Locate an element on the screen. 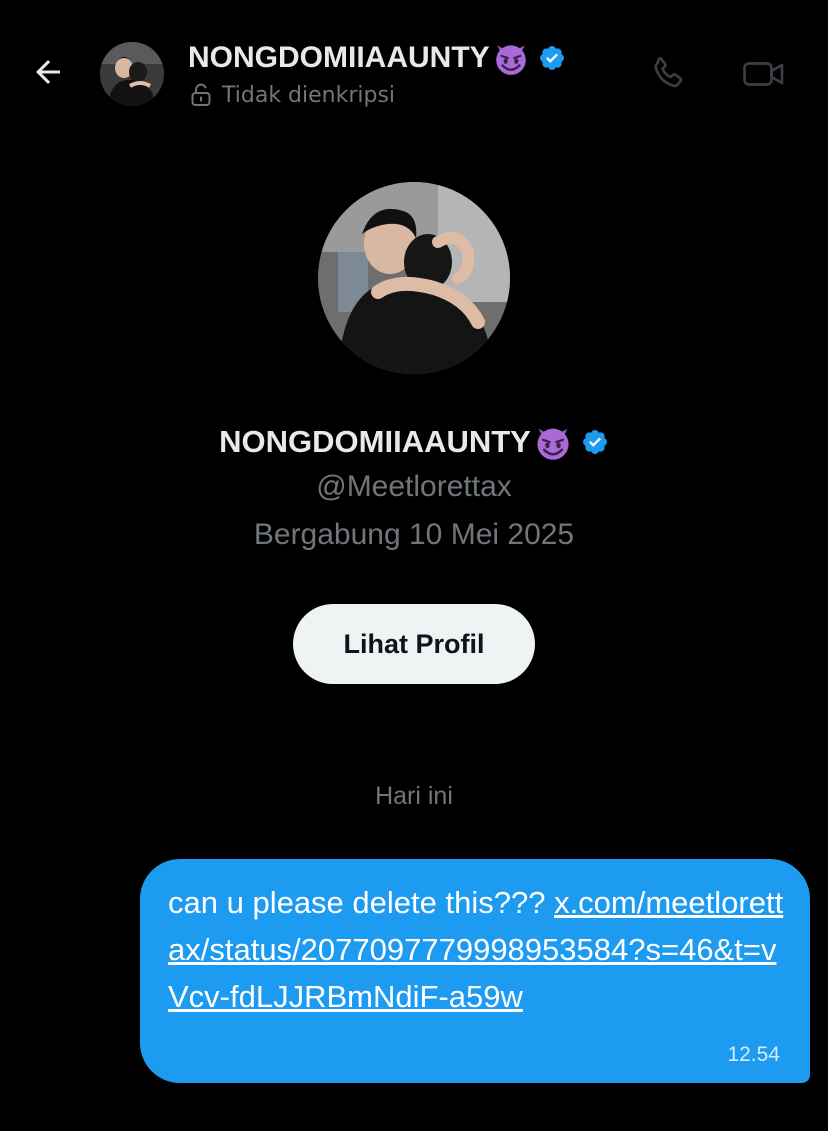  video-call-button is located at coordinates (764, 76).